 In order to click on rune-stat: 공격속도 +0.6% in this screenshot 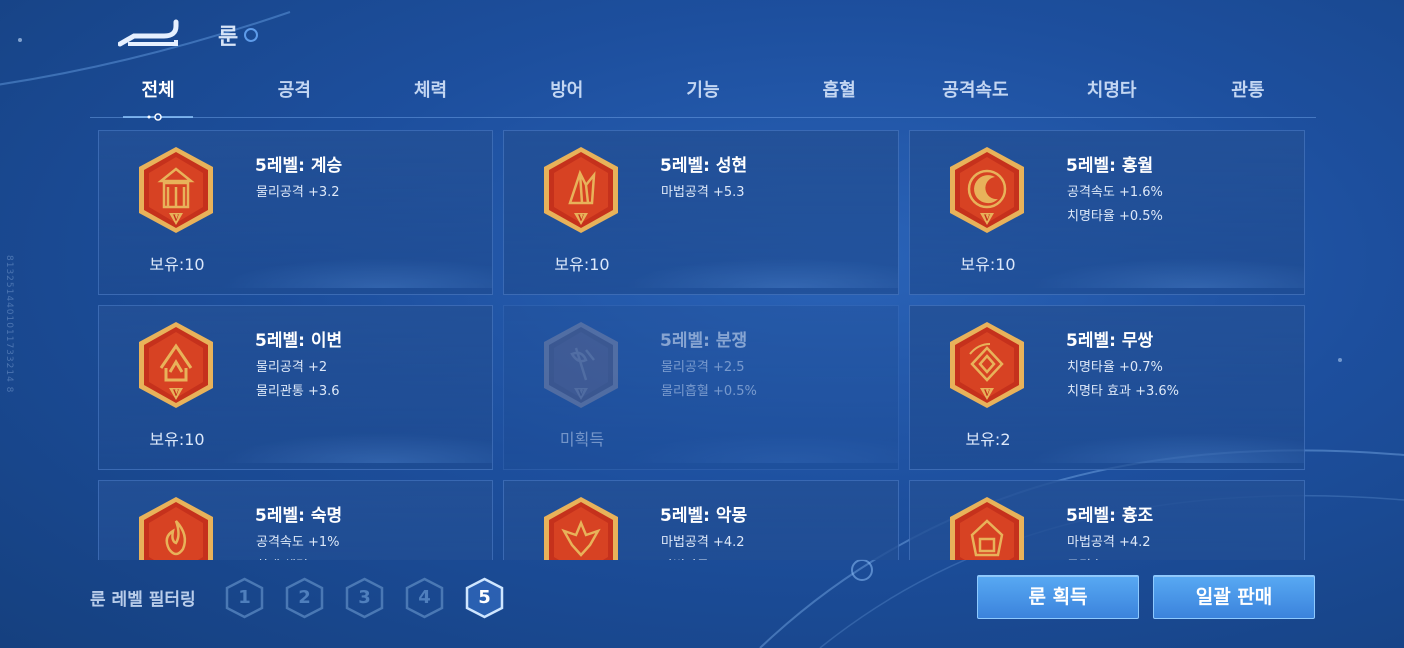, I will do `click(1115, 557)`.